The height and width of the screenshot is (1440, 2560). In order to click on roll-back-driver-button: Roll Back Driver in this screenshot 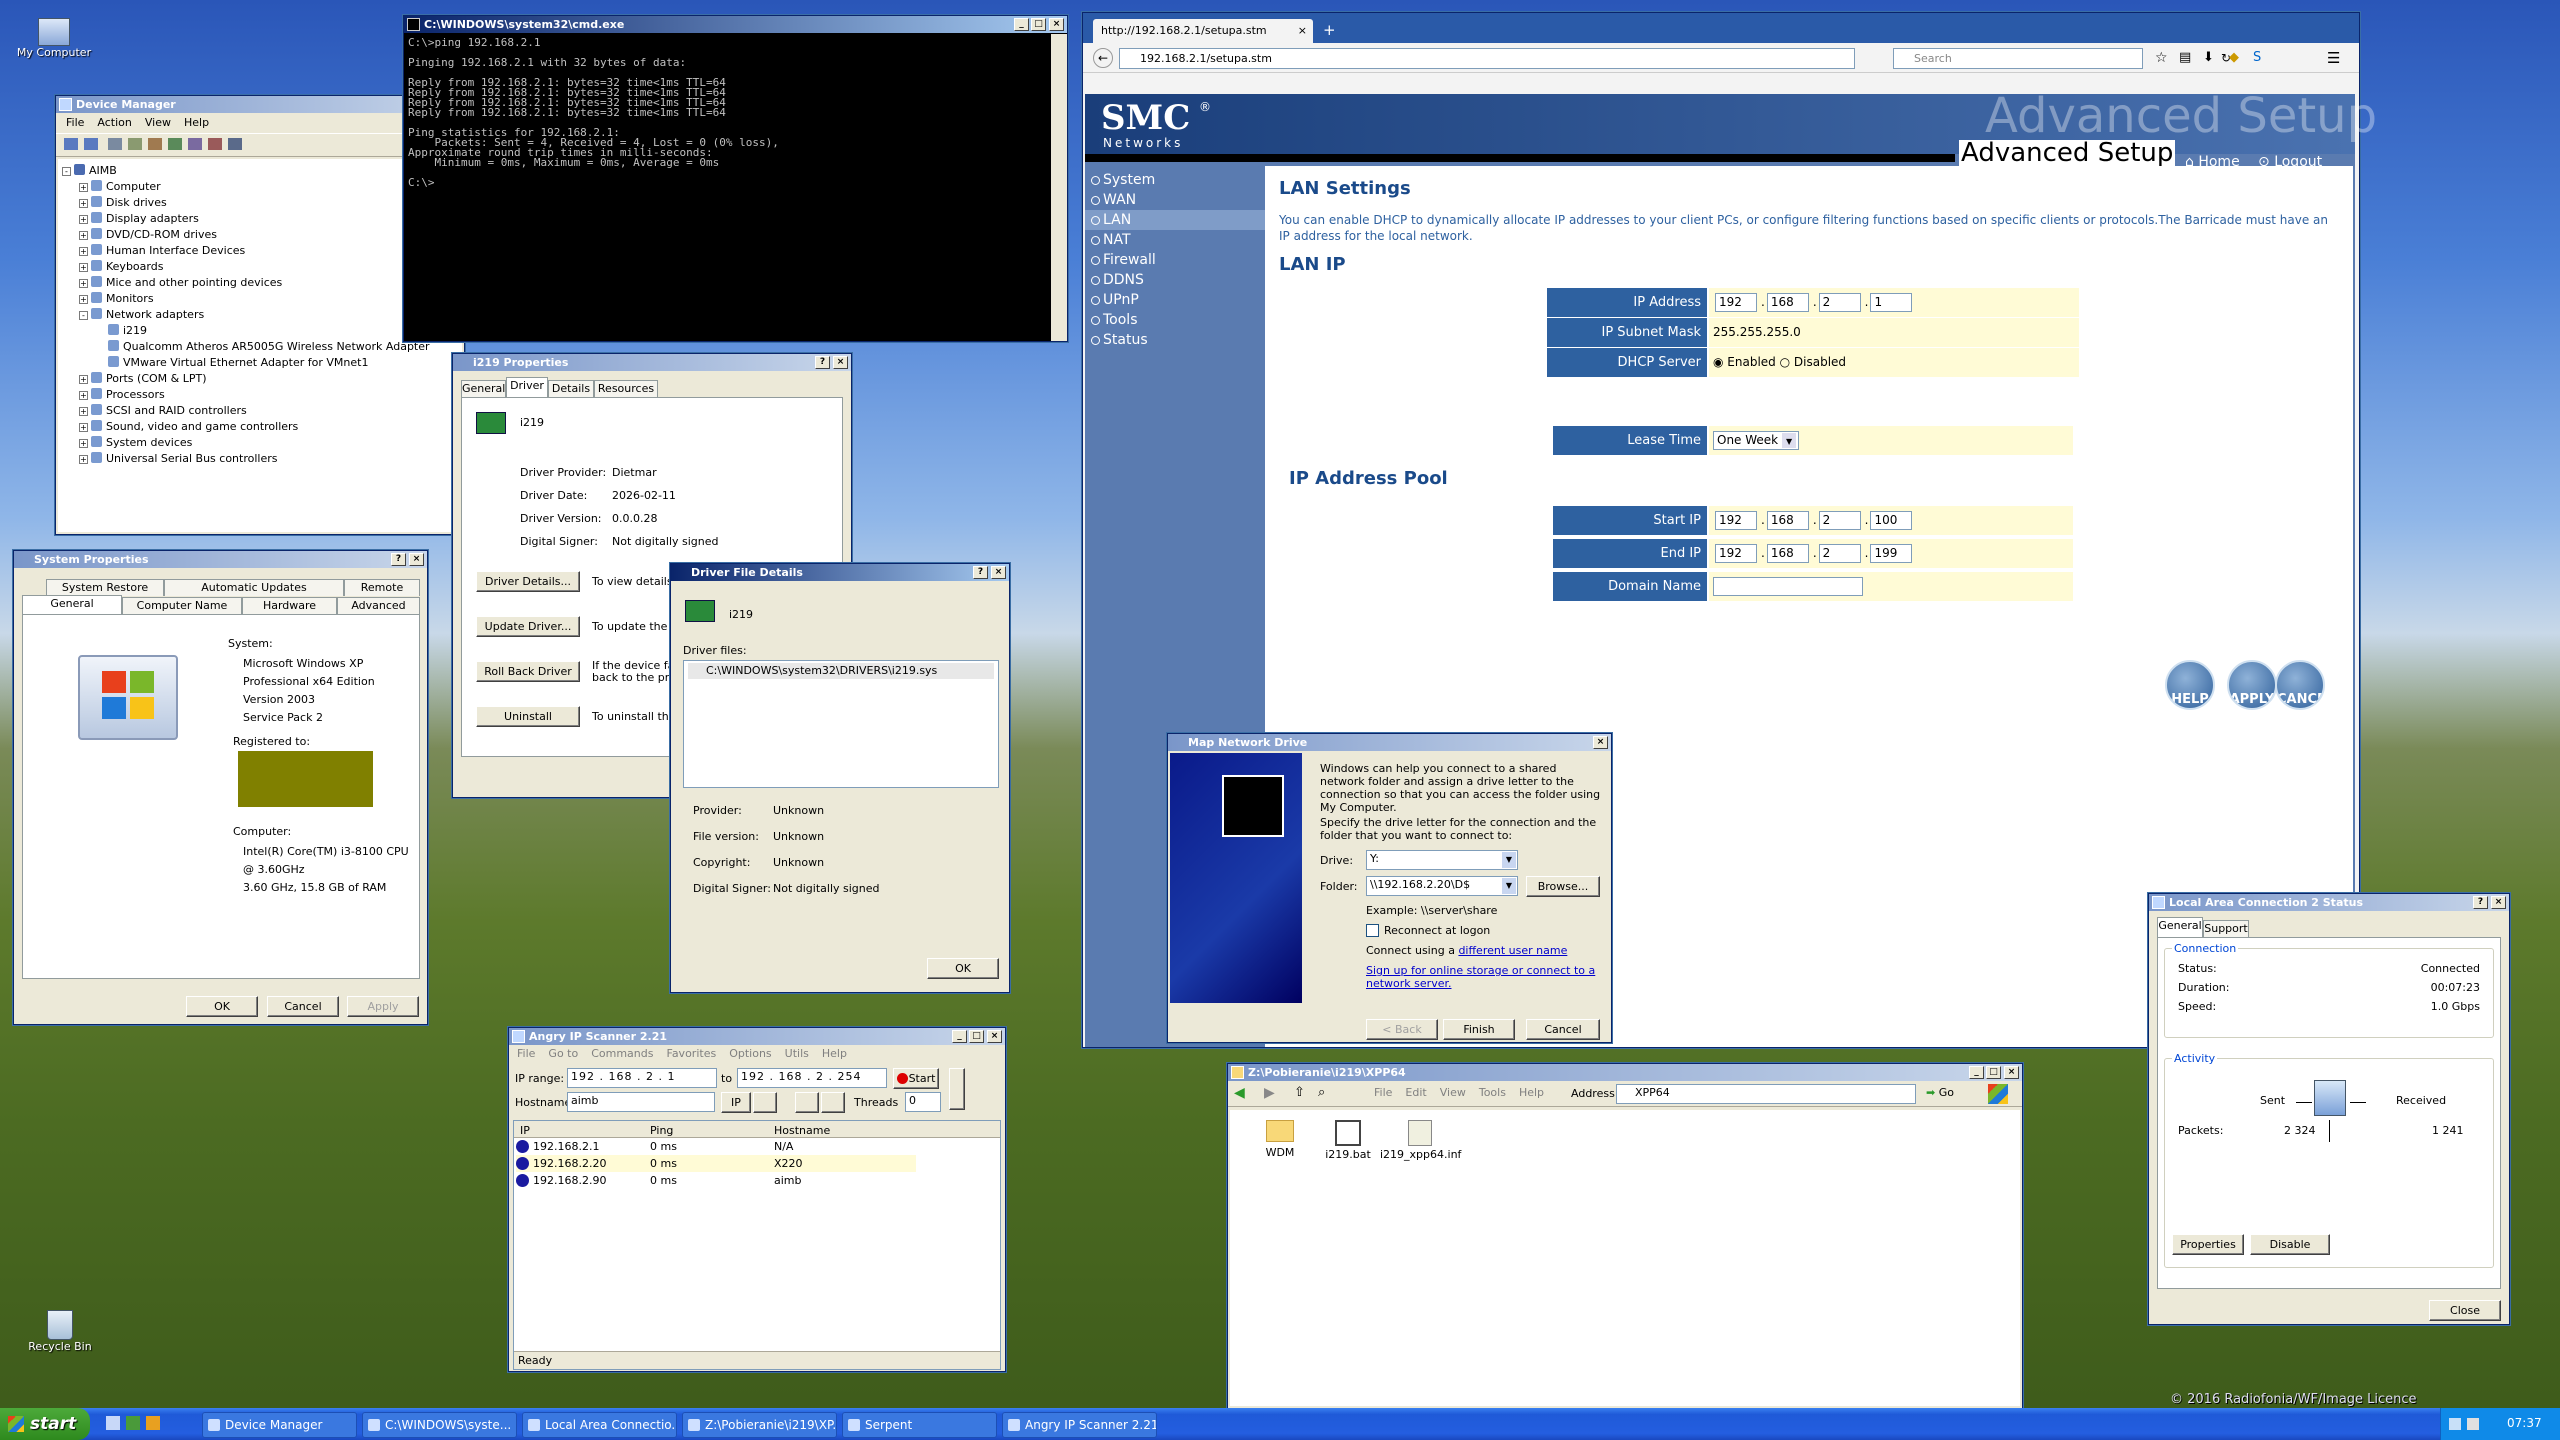, I will do `click(528, 671)`.